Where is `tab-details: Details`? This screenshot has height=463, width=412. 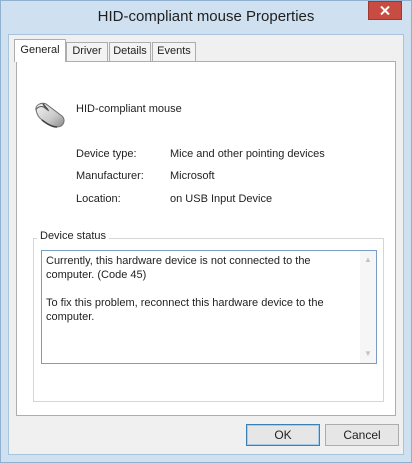 tab-details: Details is located at coordinates (130, 51).